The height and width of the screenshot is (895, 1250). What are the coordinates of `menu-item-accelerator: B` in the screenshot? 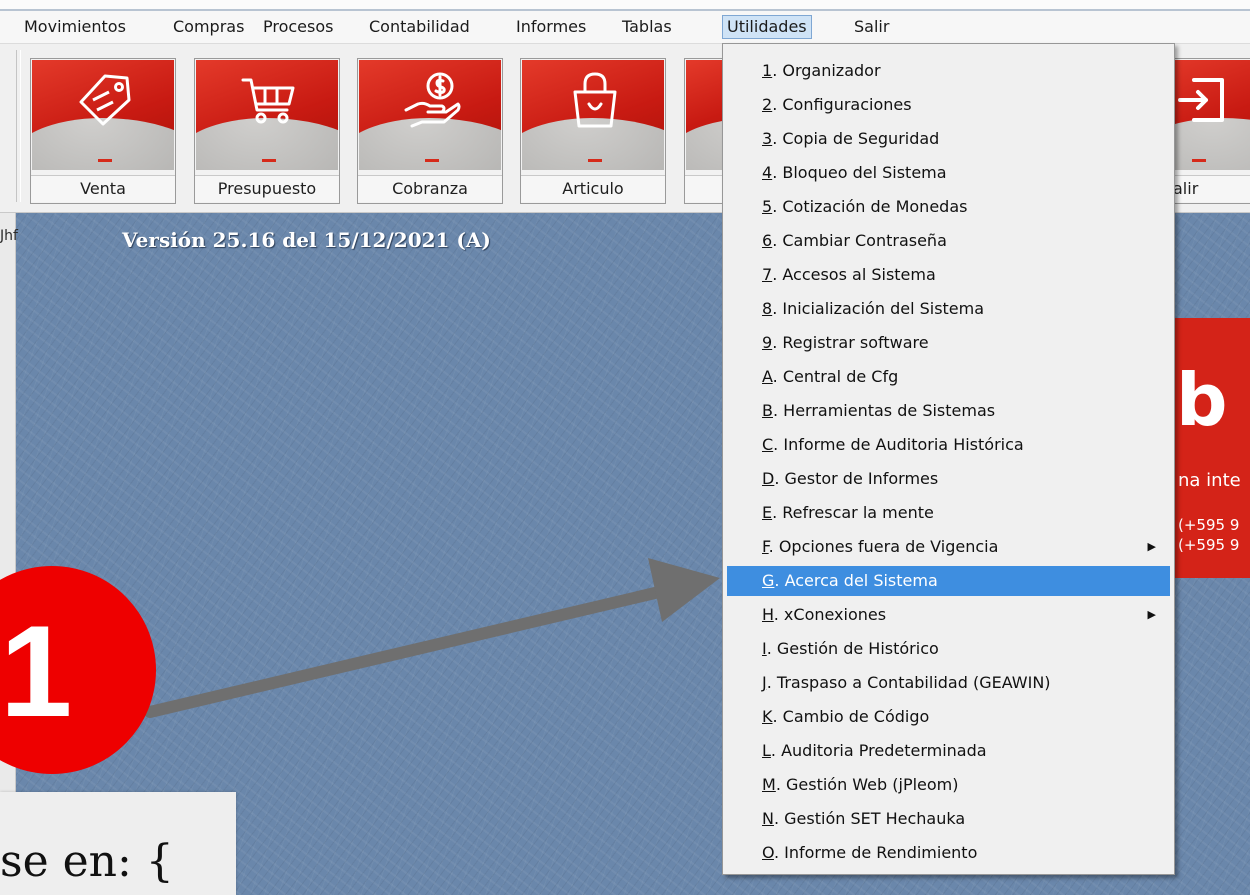 It's located at (767, 410).